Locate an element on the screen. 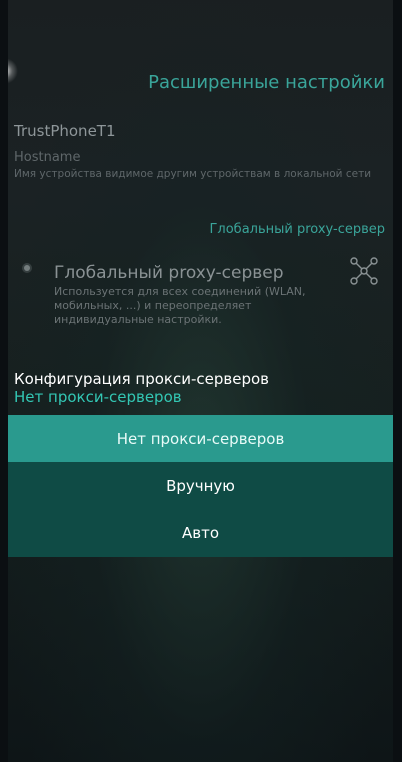  hostname-label: Hostname is located at coordinates (47, 157).